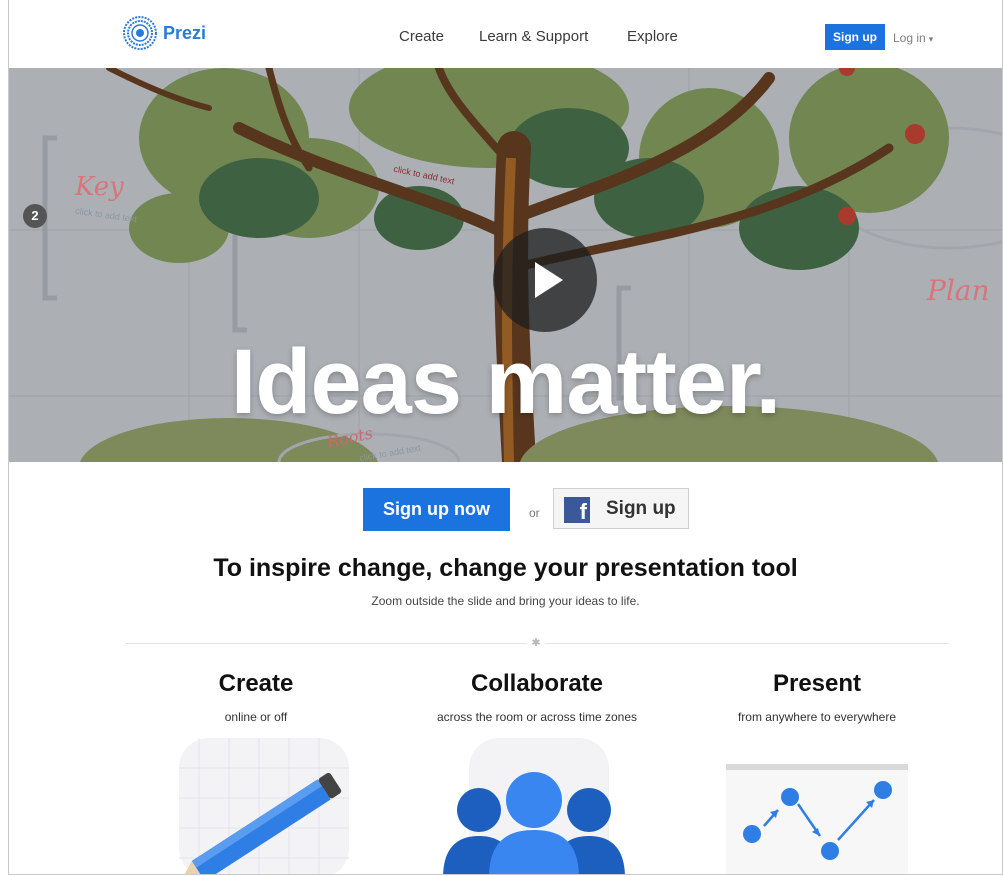  I want to click on feature-title: Collaborate, so click(537, 683).